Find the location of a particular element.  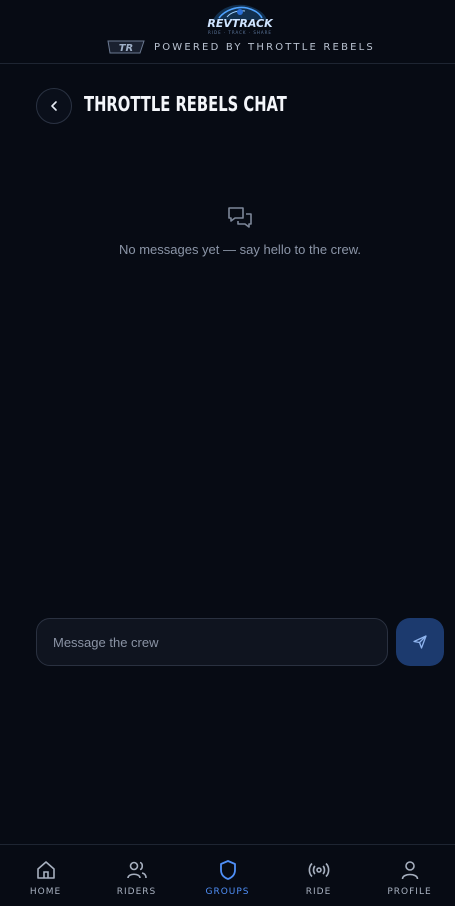

revtrack-logo: REVTRACK RIDE · TRACK · SHARE is located at coordinates (240, 19).